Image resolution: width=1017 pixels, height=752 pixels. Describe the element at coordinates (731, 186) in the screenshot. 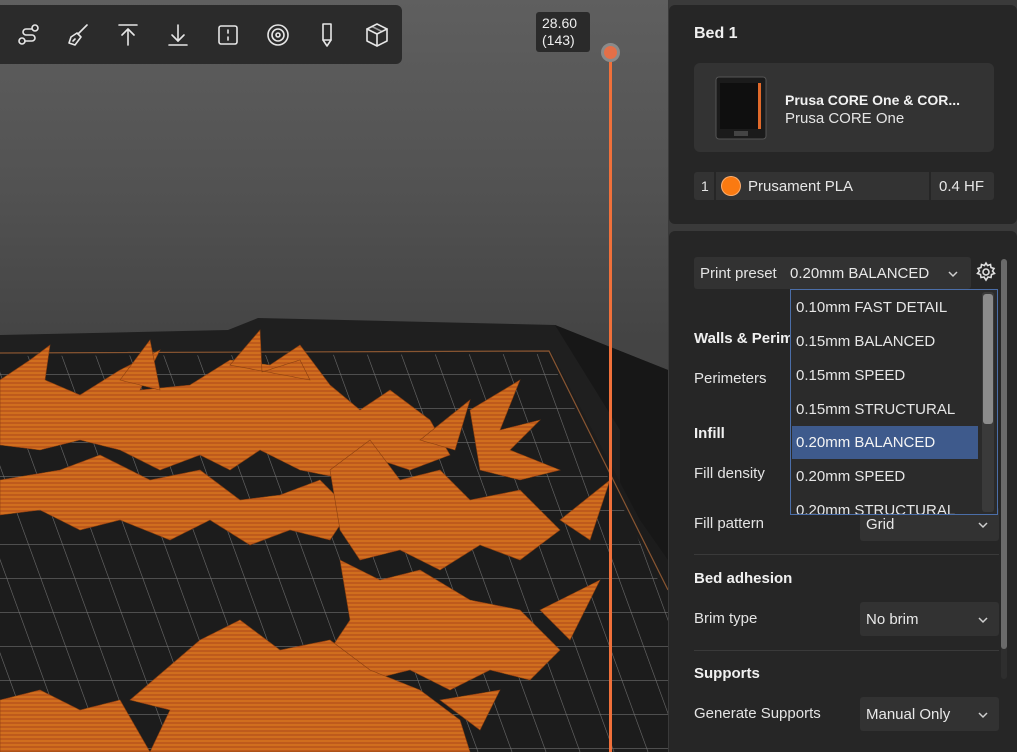

I see `filament-color-swatch` at that location.